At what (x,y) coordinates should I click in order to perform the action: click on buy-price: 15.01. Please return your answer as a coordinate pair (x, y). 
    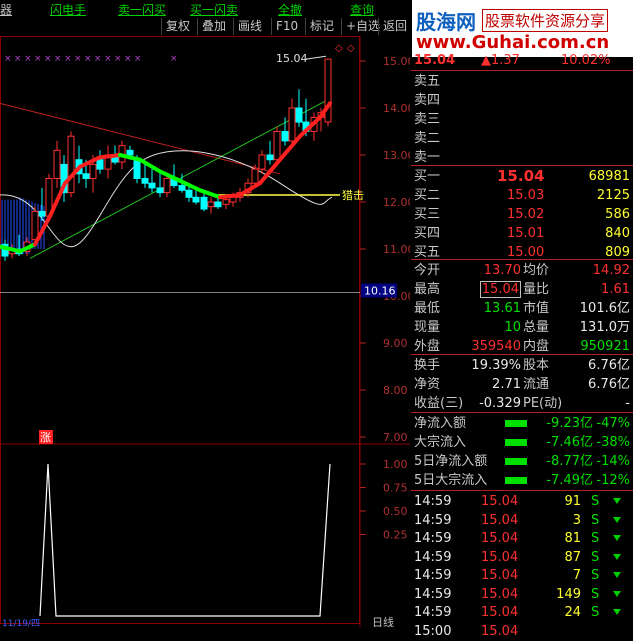
    Looking at the image, I should click on (526, 233).